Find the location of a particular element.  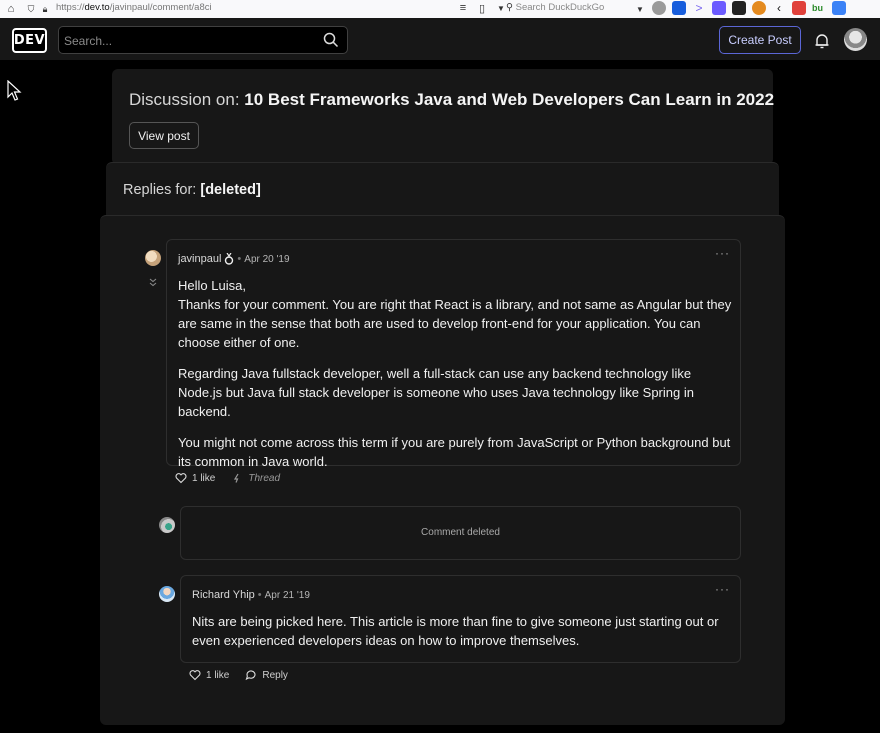

comment-meta: Richard Yhip • Apr 21 '19 is located at coordinates (251, 595).